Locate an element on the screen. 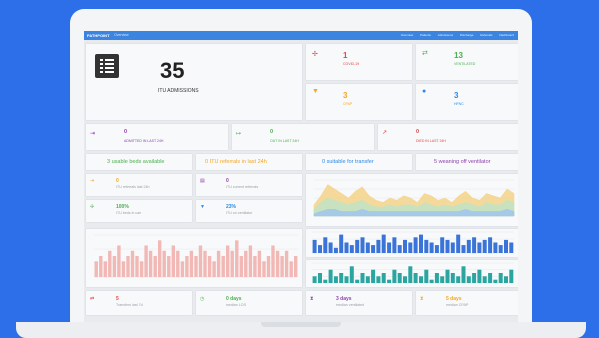  pill-text: 0 suitable for transfer is located at coordinates (348, 162).